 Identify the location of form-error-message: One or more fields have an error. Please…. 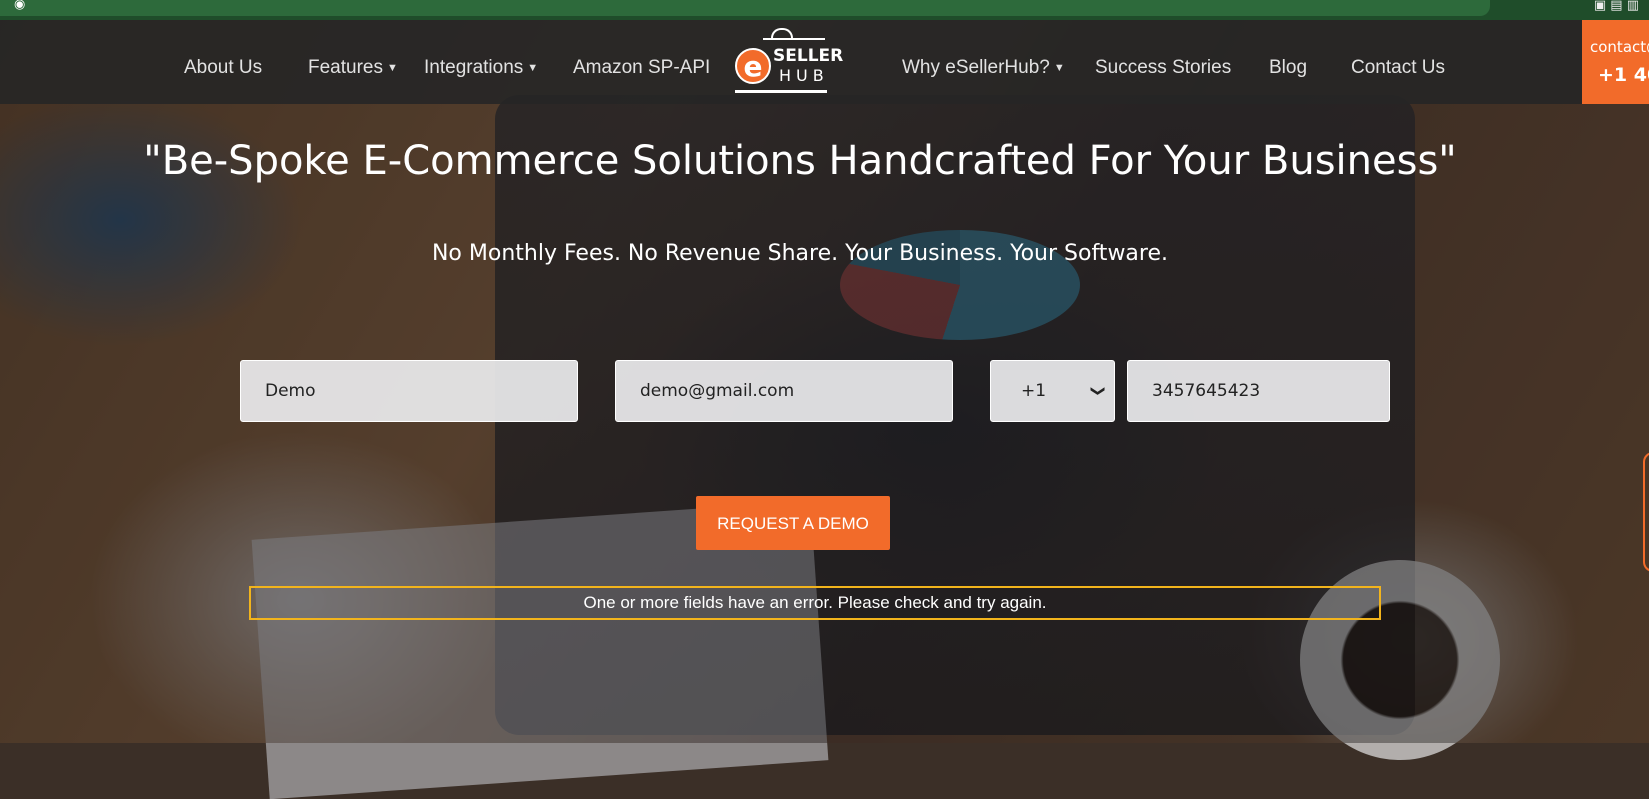
(815, 603).